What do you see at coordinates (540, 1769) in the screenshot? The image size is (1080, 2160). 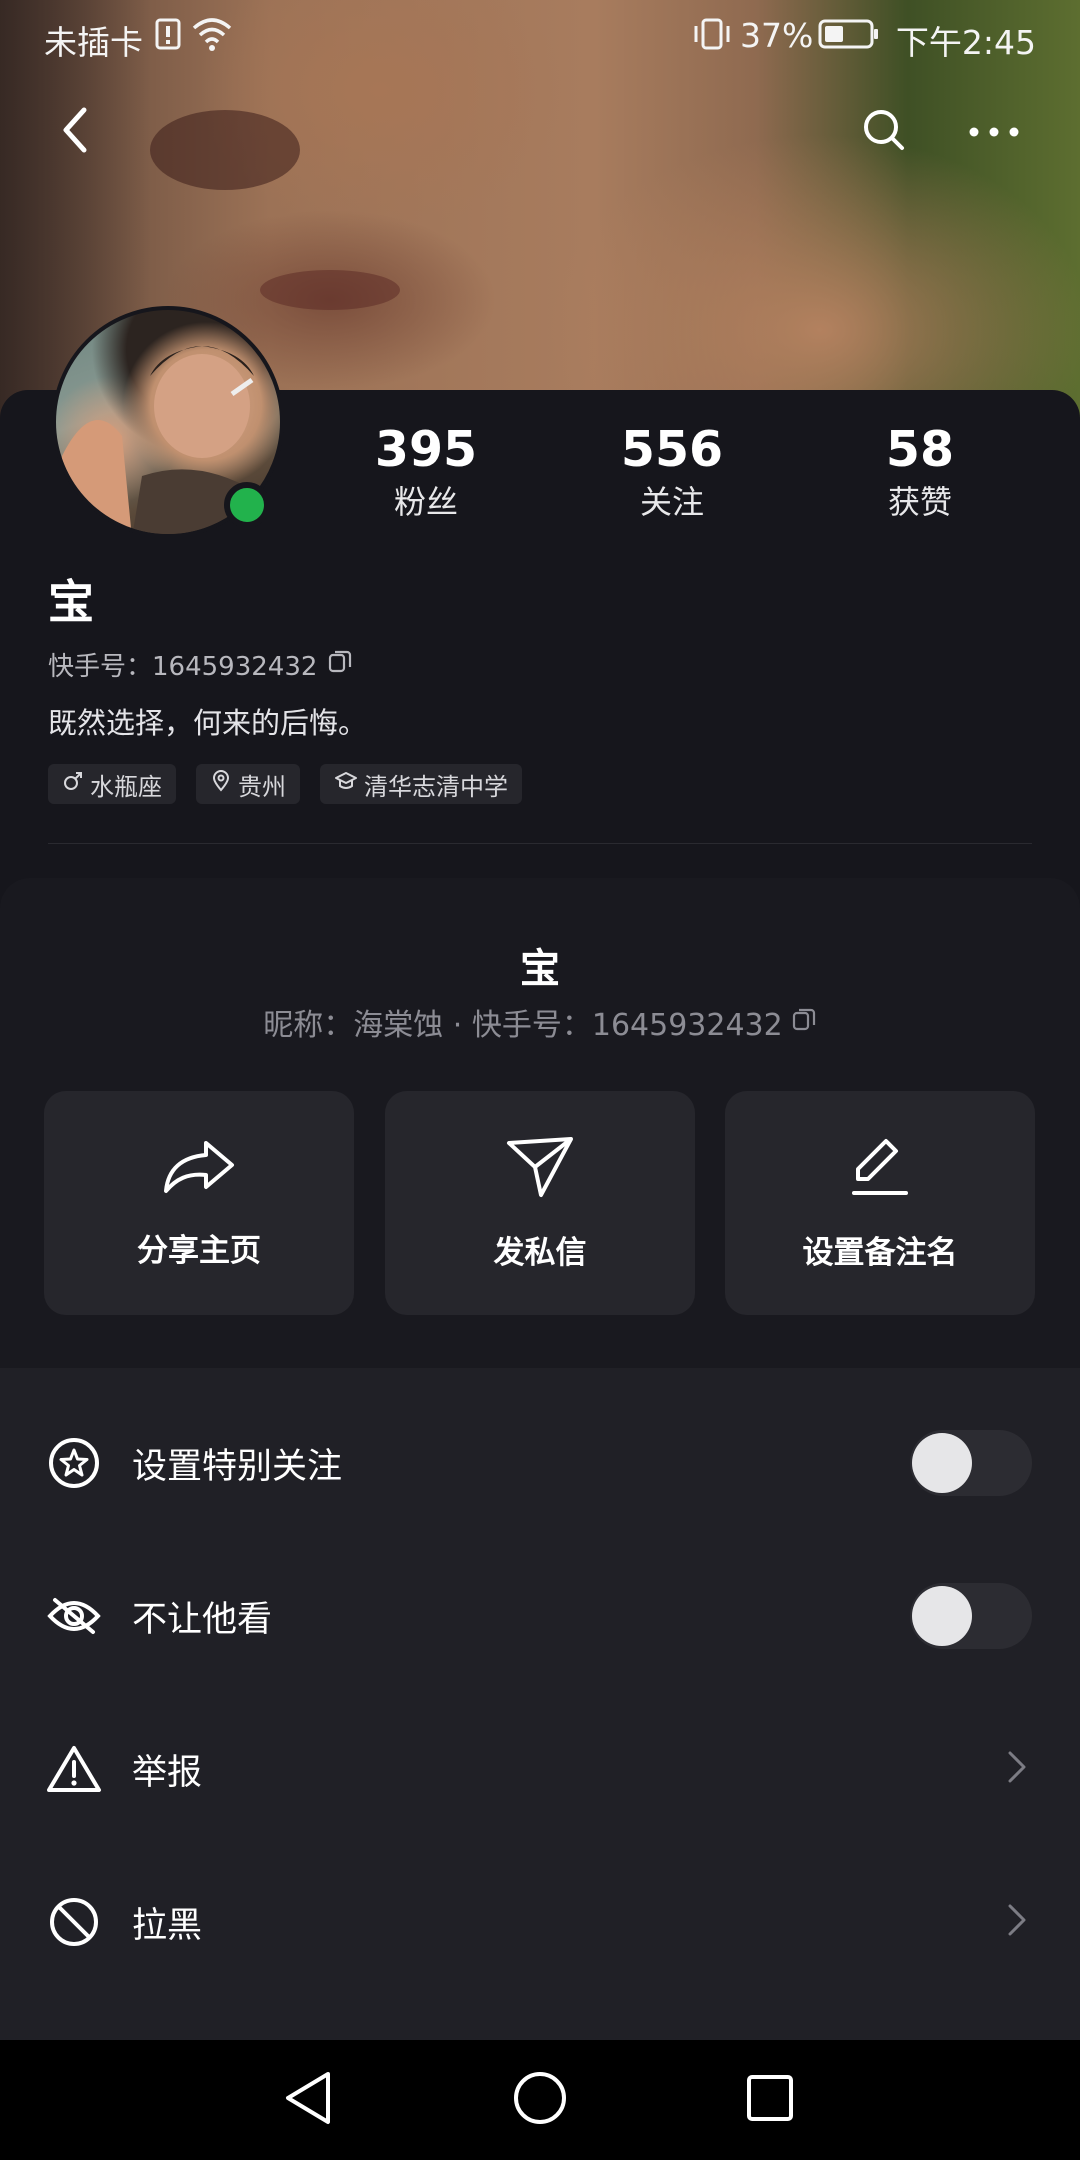 I see `report-row: 举报` at bounding box center [540, 1769].